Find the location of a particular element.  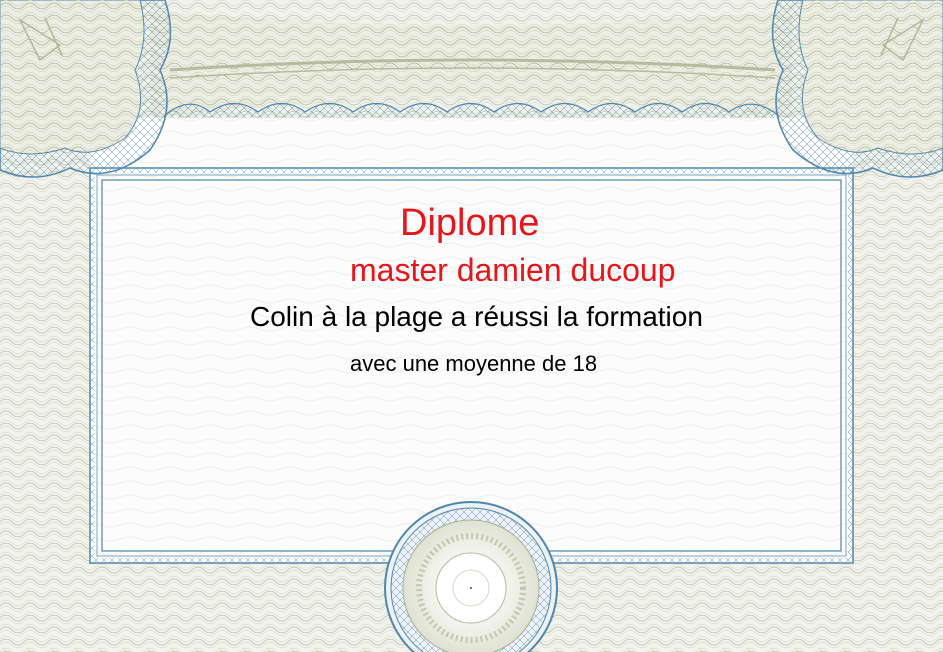

corner-ornament-top-left is located at coordinates (86, 89).